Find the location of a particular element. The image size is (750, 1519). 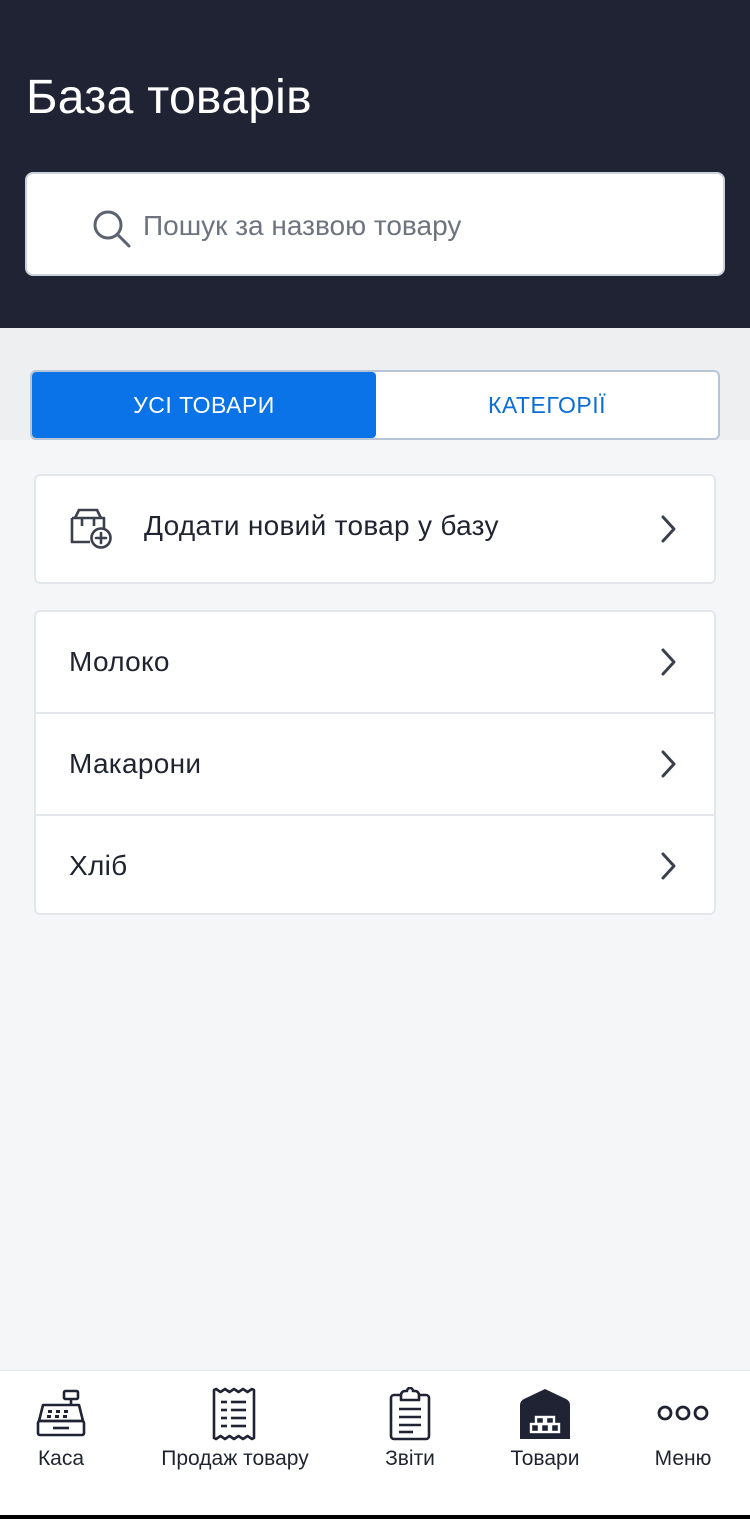

nav-item-menu: Меню is located at coordinates (683, 1443).